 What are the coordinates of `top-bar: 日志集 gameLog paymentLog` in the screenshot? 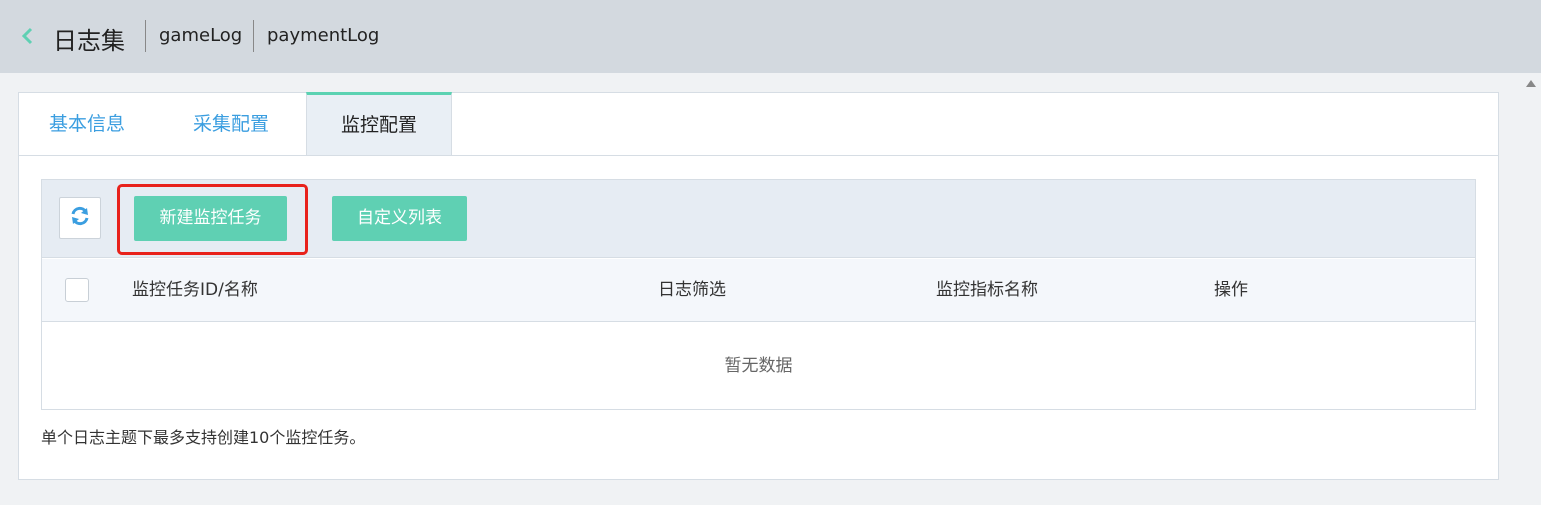 It's located at (770, 36).